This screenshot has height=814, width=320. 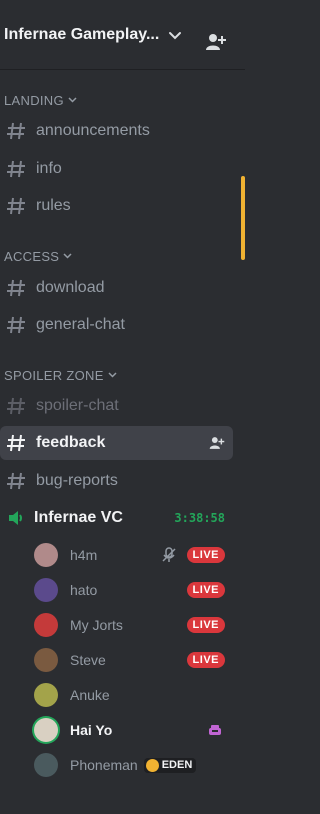 What do you see at coordinates (116, 206) in the screenshot?
I see `channel-rules: rules` at bounding box center [116, 206].